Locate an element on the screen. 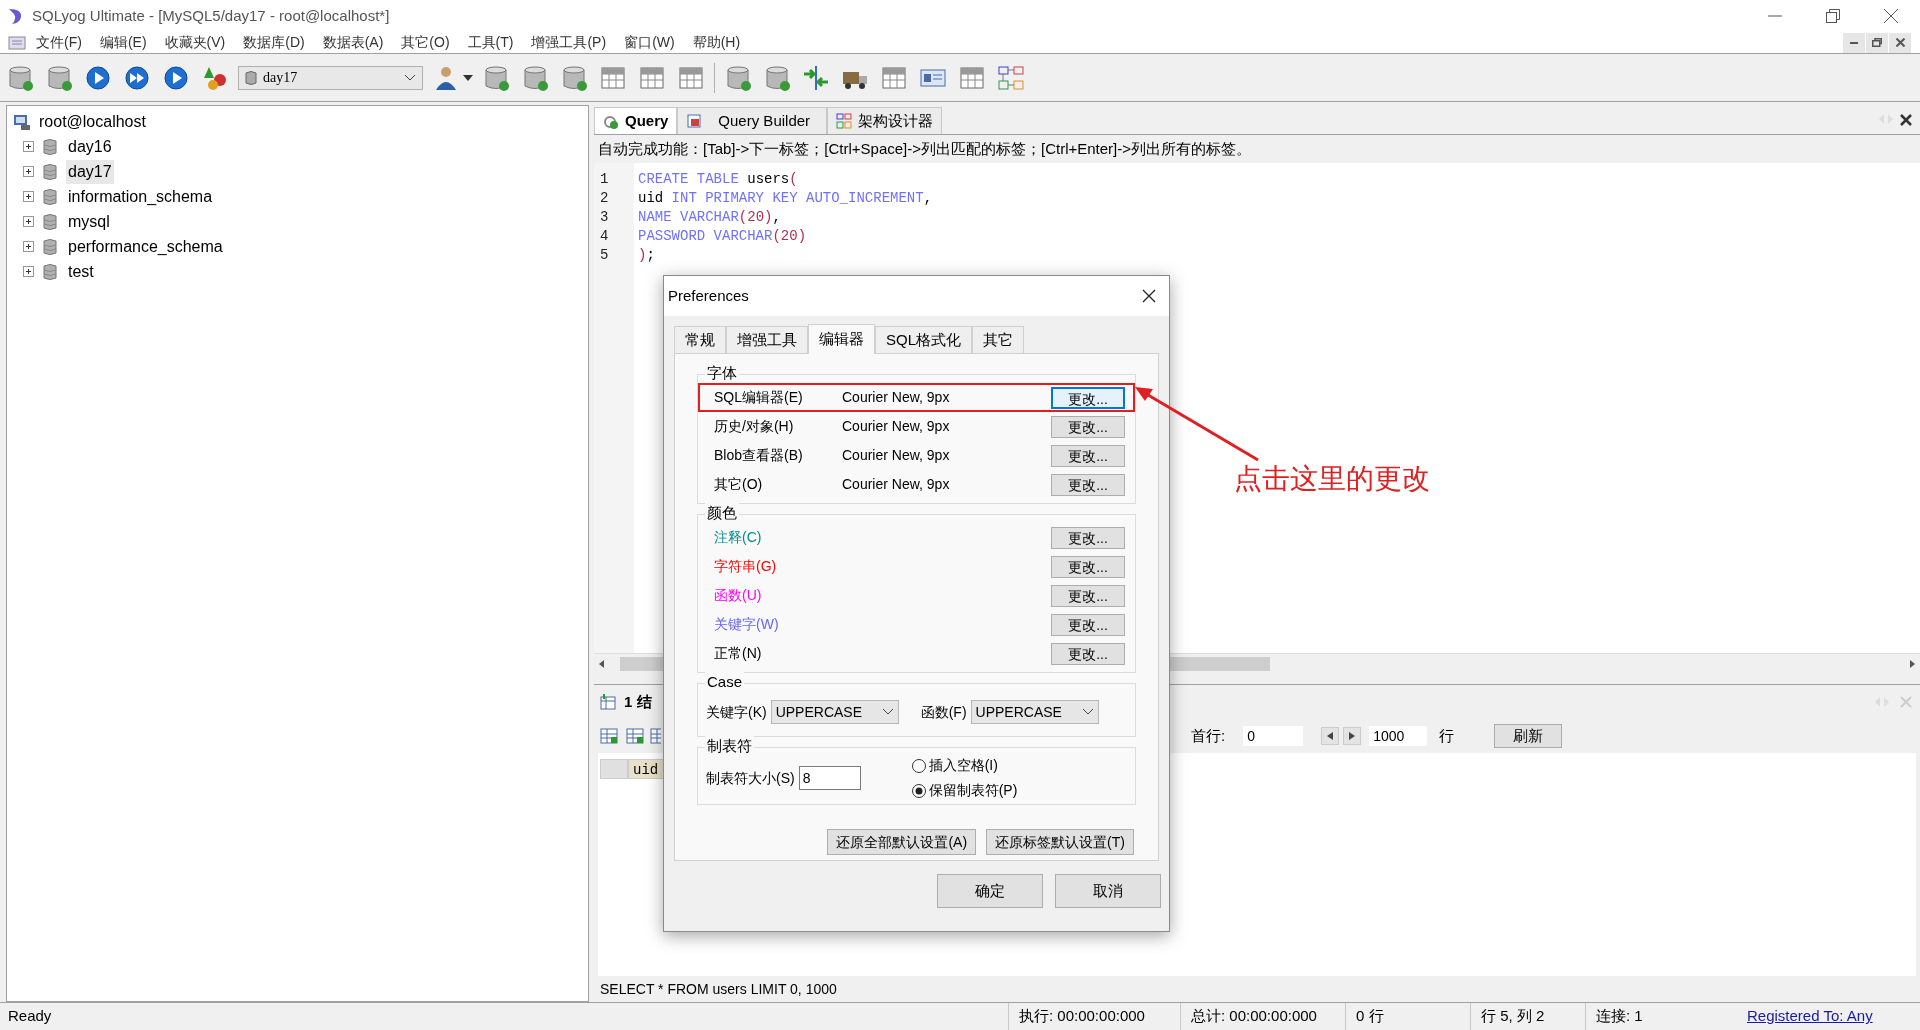 Image resolution: width=1920 pixels, height=1030 pixels. tree-root-label: root@localhost is located at coordinates (92, 122).